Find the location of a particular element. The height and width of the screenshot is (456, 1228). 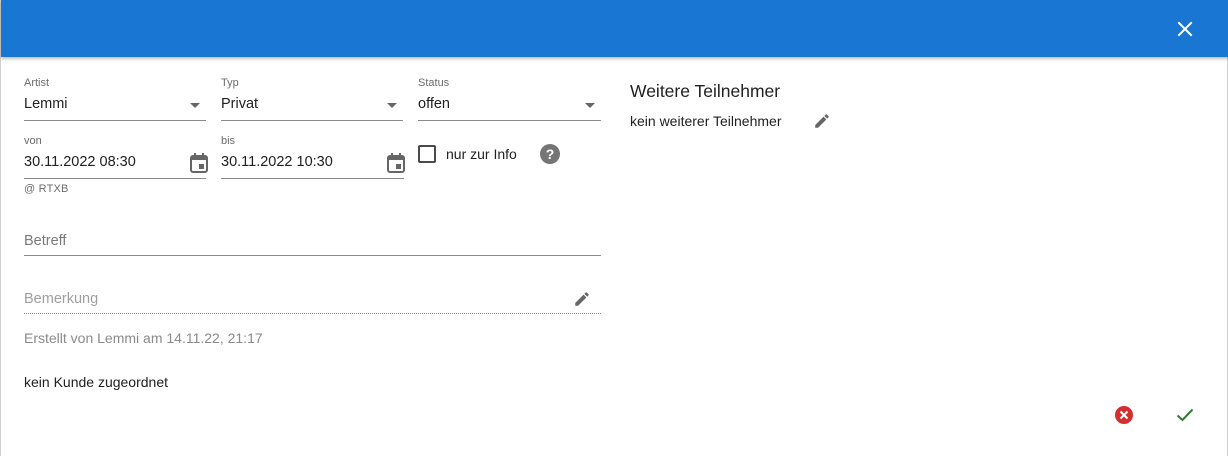

info-checkbox-label: nur zur Info is located at coordinates (481, 154).